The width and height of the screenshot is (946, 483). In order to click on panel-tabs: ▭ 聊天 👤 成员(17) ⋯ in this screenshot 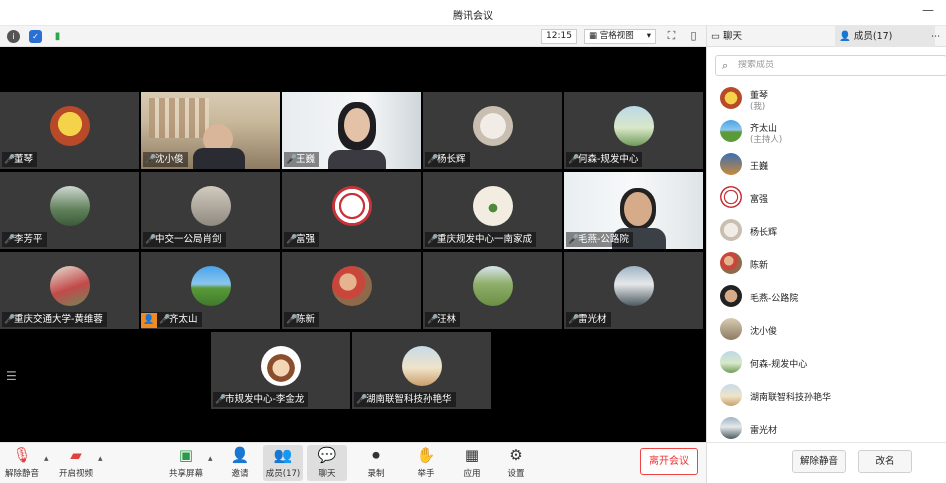, I will do `click(826, 36)`.